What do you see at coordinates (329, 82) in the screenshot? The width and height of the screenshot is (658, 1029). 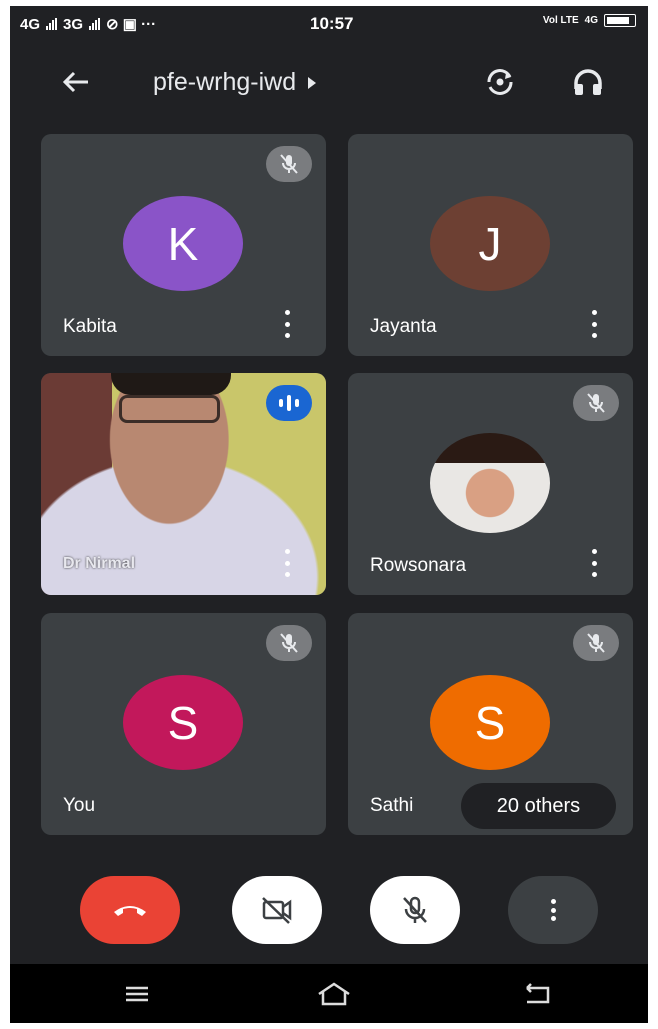 I see `top-app-bar: pfe-wrhg-iwd` at bounding box center [329, 82].